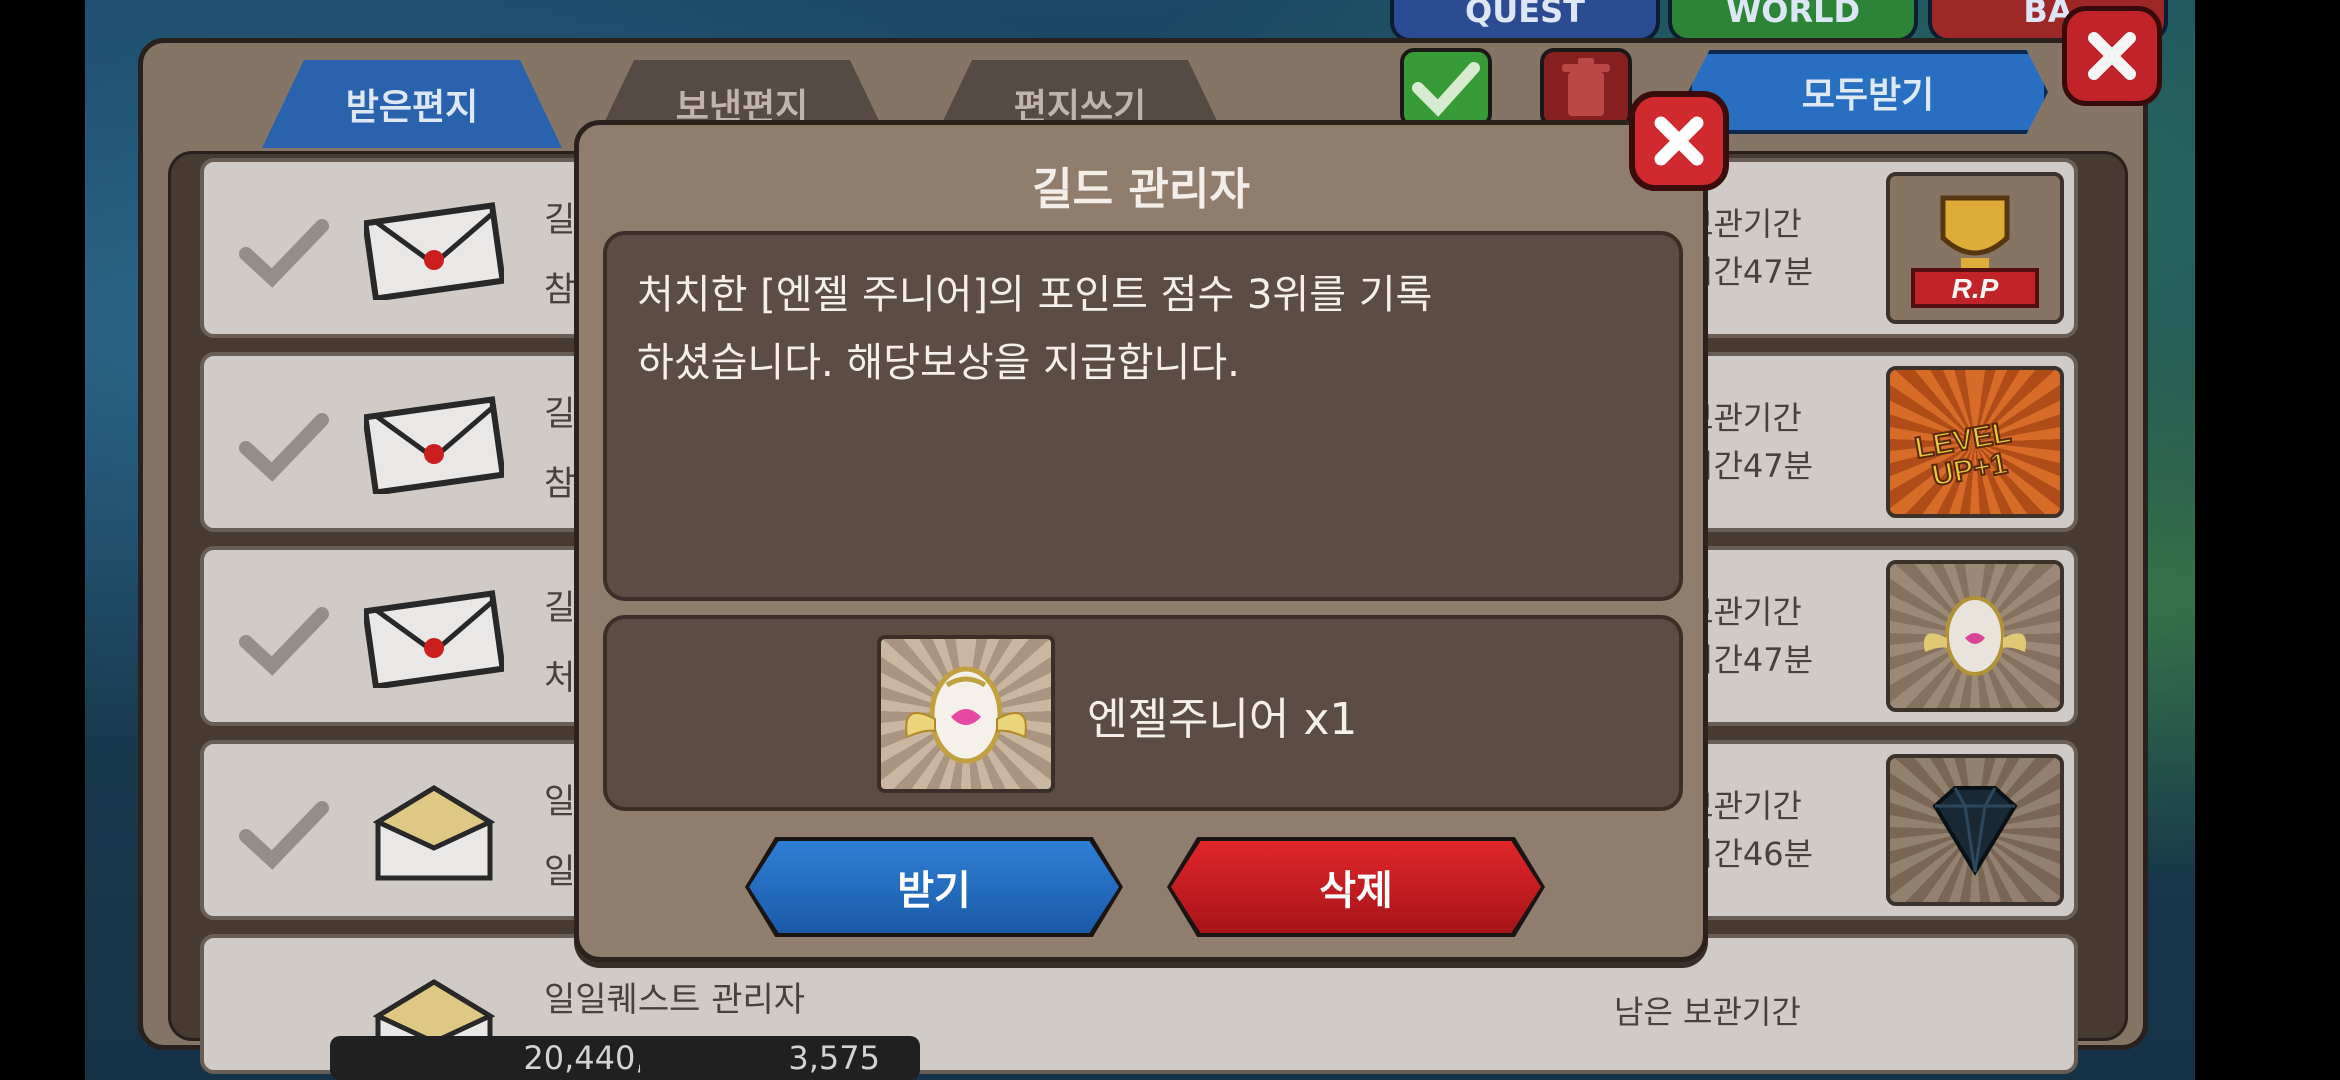 The image size is (2340, 1080). I want to click on close-icon, so click(1679, 141).